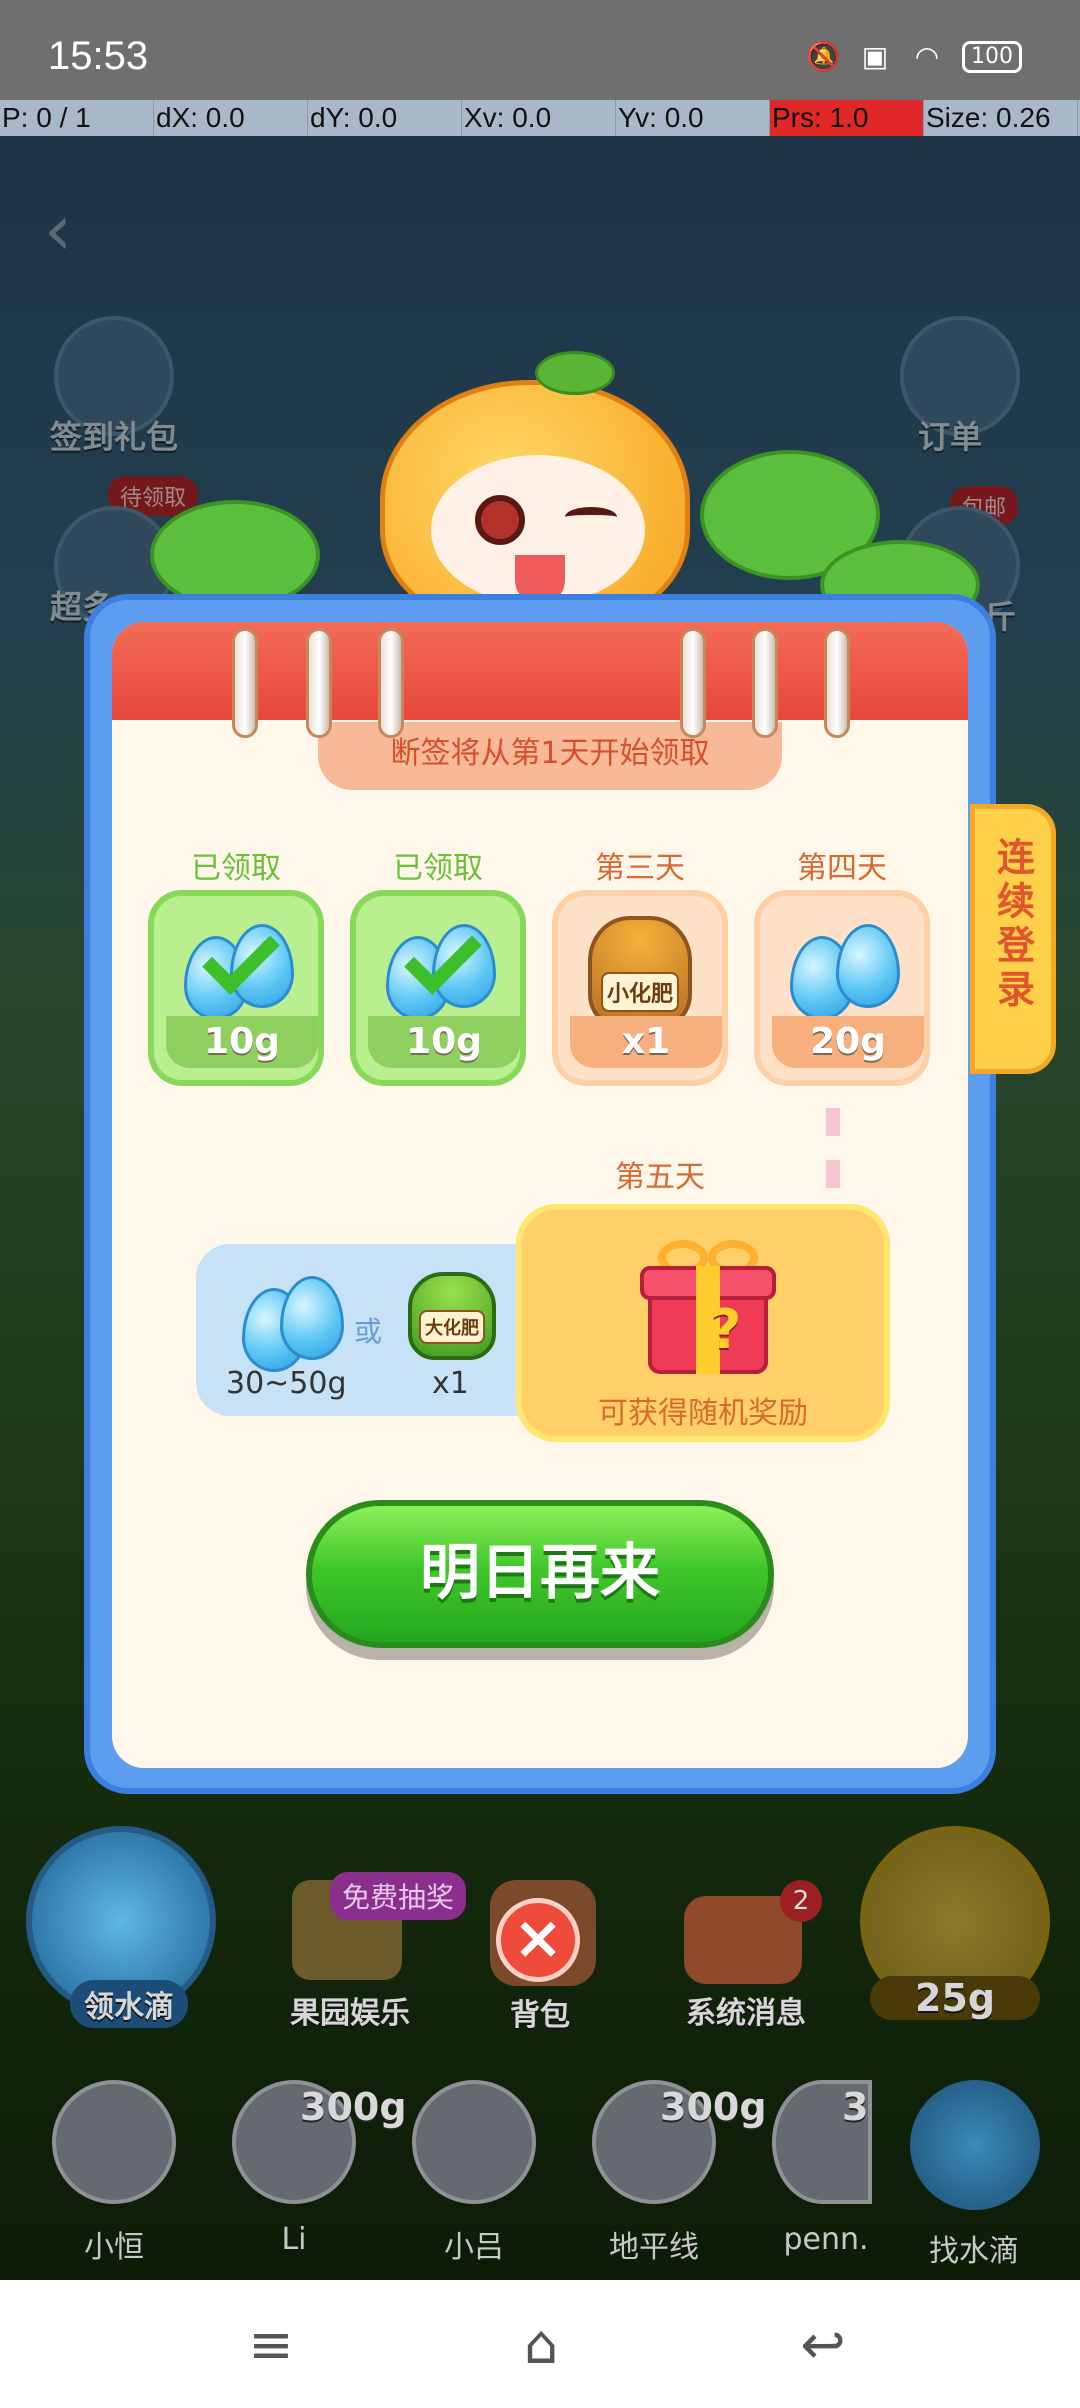  I want to click on battery-icon: 100, so click(992, 57).